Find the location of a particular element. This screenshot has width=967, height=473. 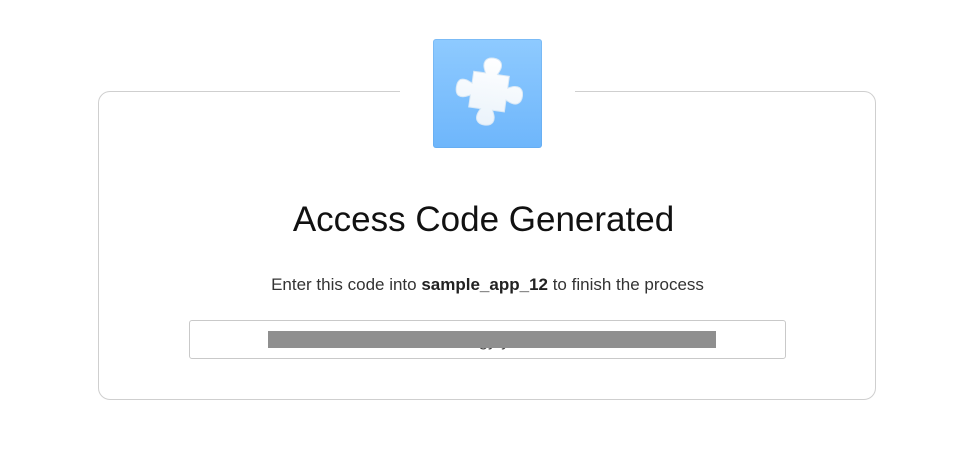

app-logo is located at coordinates (487, 93).